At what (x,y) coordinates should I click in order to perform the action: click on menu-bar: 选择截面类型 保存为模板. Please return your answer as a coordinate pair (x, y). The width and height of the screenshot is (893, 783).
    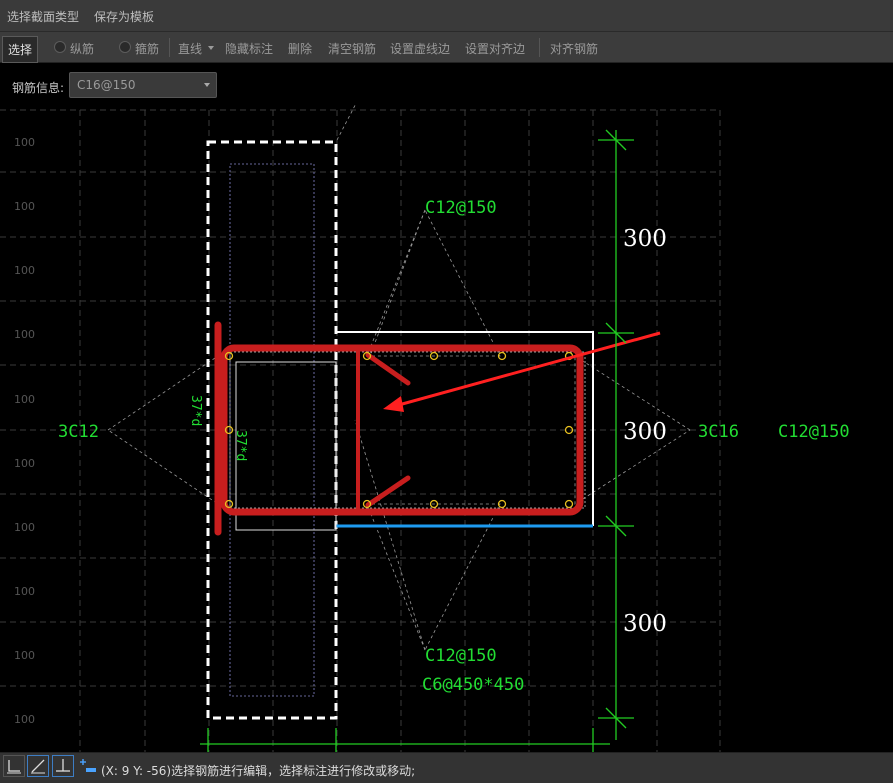
    Looking at the image, I should click on (446, 16).